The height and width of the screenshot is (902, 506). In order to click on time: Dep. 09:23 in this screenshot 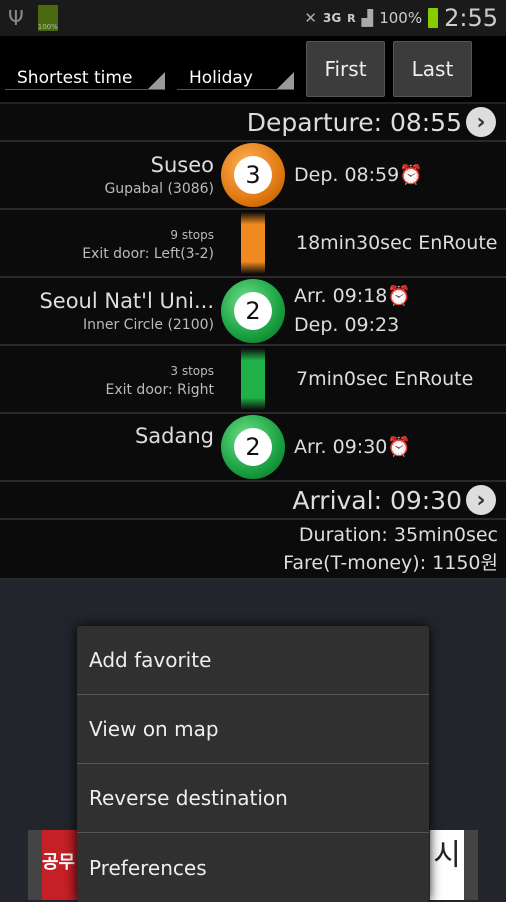, I will do `click(347, 325)`.